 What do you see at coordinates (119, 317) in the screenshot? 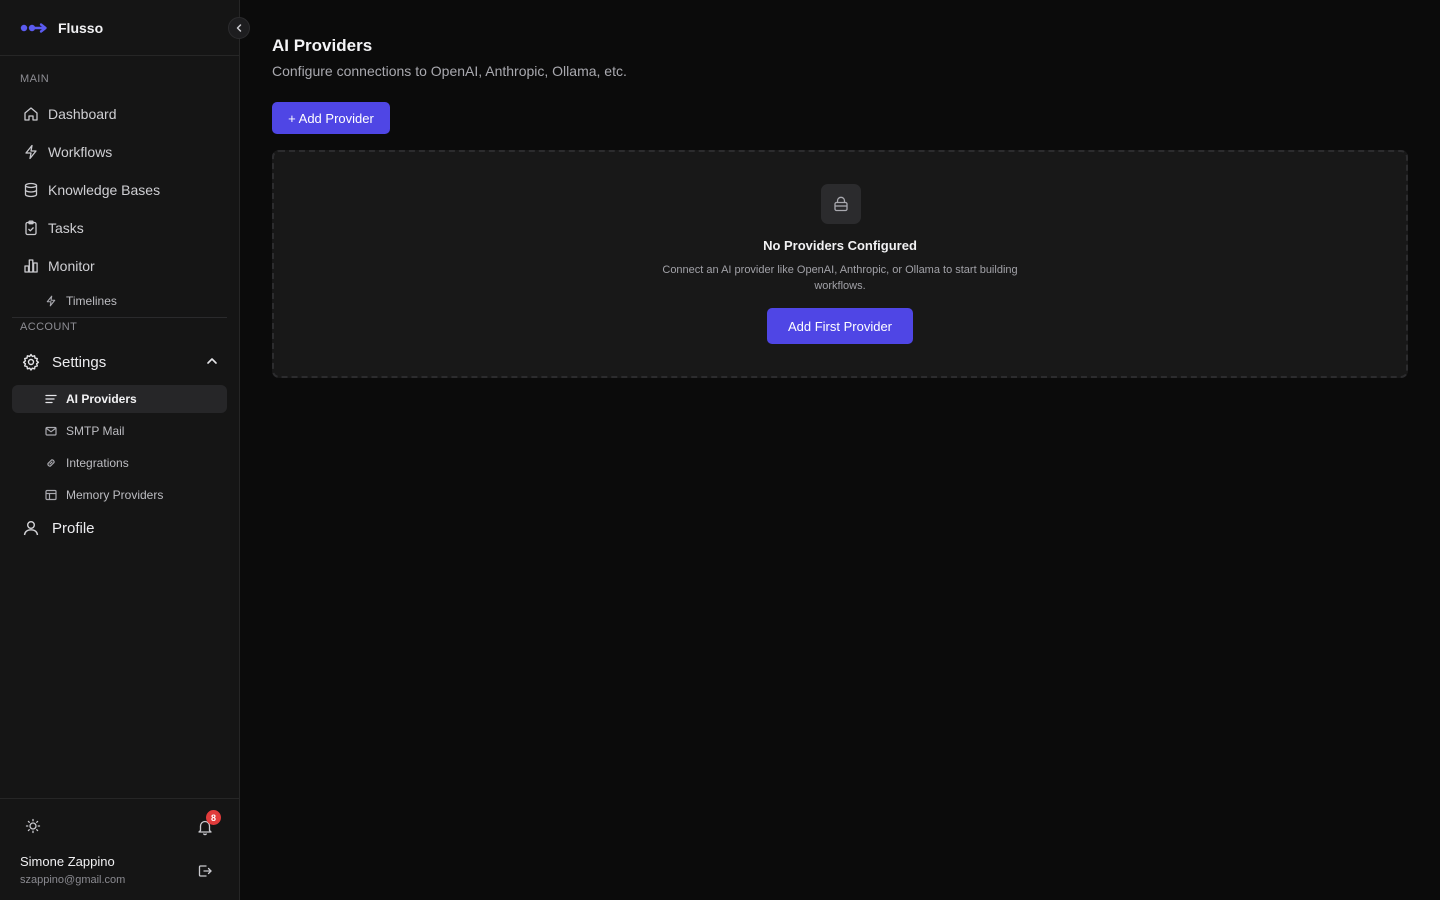
I see `sidebar-divider` at bounding box center [119, 317].